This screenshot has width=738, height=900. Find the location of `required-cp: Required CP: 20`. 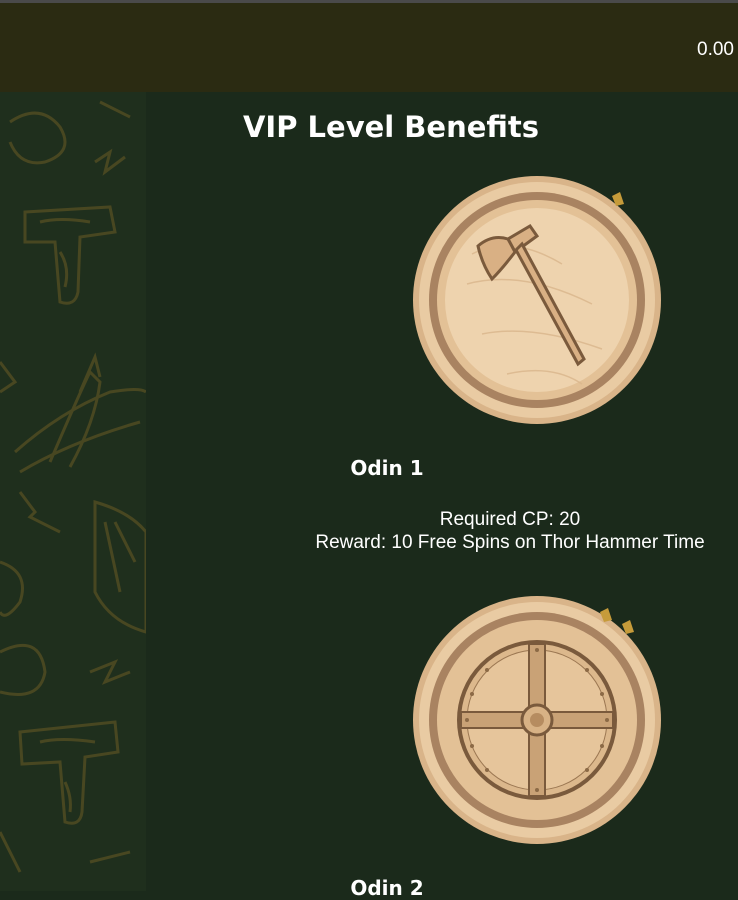

required-cp: Required CP: 20 is located at coordinates (510, 519).